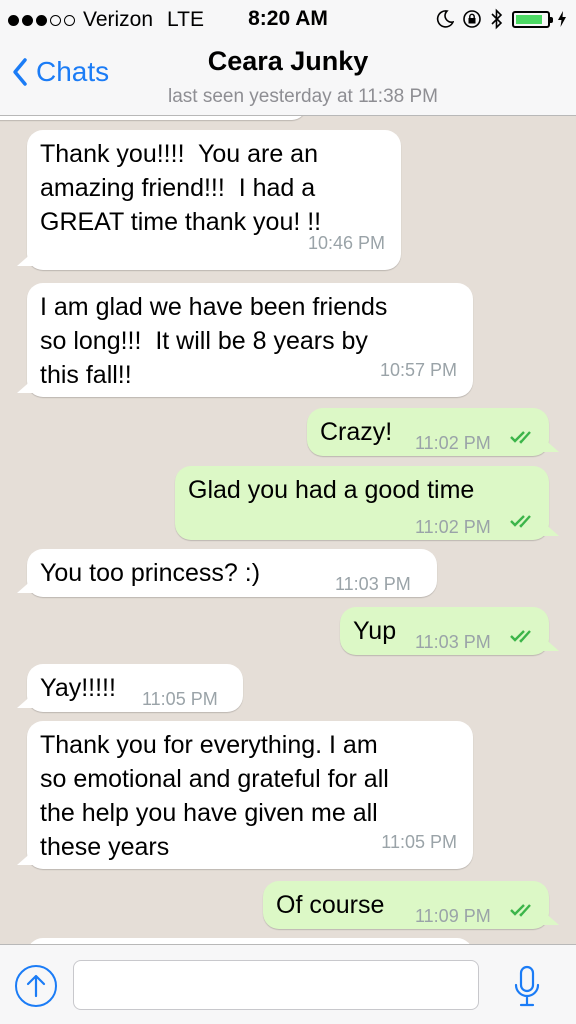 Image resolution: width=576 pixels, height=1024 pixels. I want to click on attach-button, so click(36, 986).